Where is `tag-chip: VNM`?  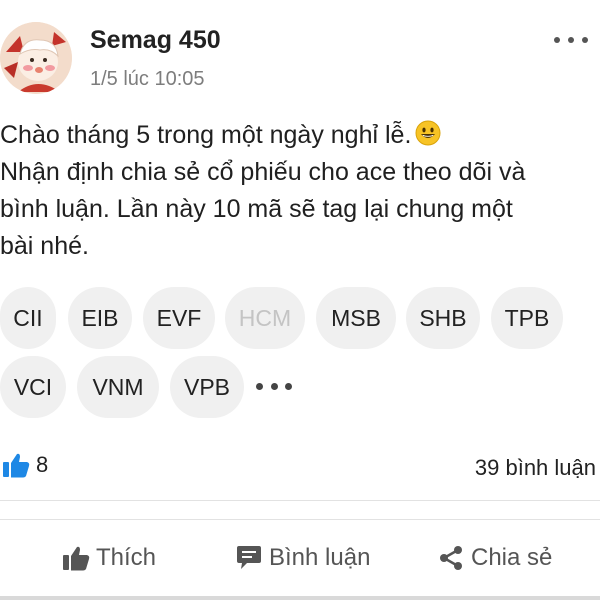 tag-chip: VNM is located at coordinates (118, 387).